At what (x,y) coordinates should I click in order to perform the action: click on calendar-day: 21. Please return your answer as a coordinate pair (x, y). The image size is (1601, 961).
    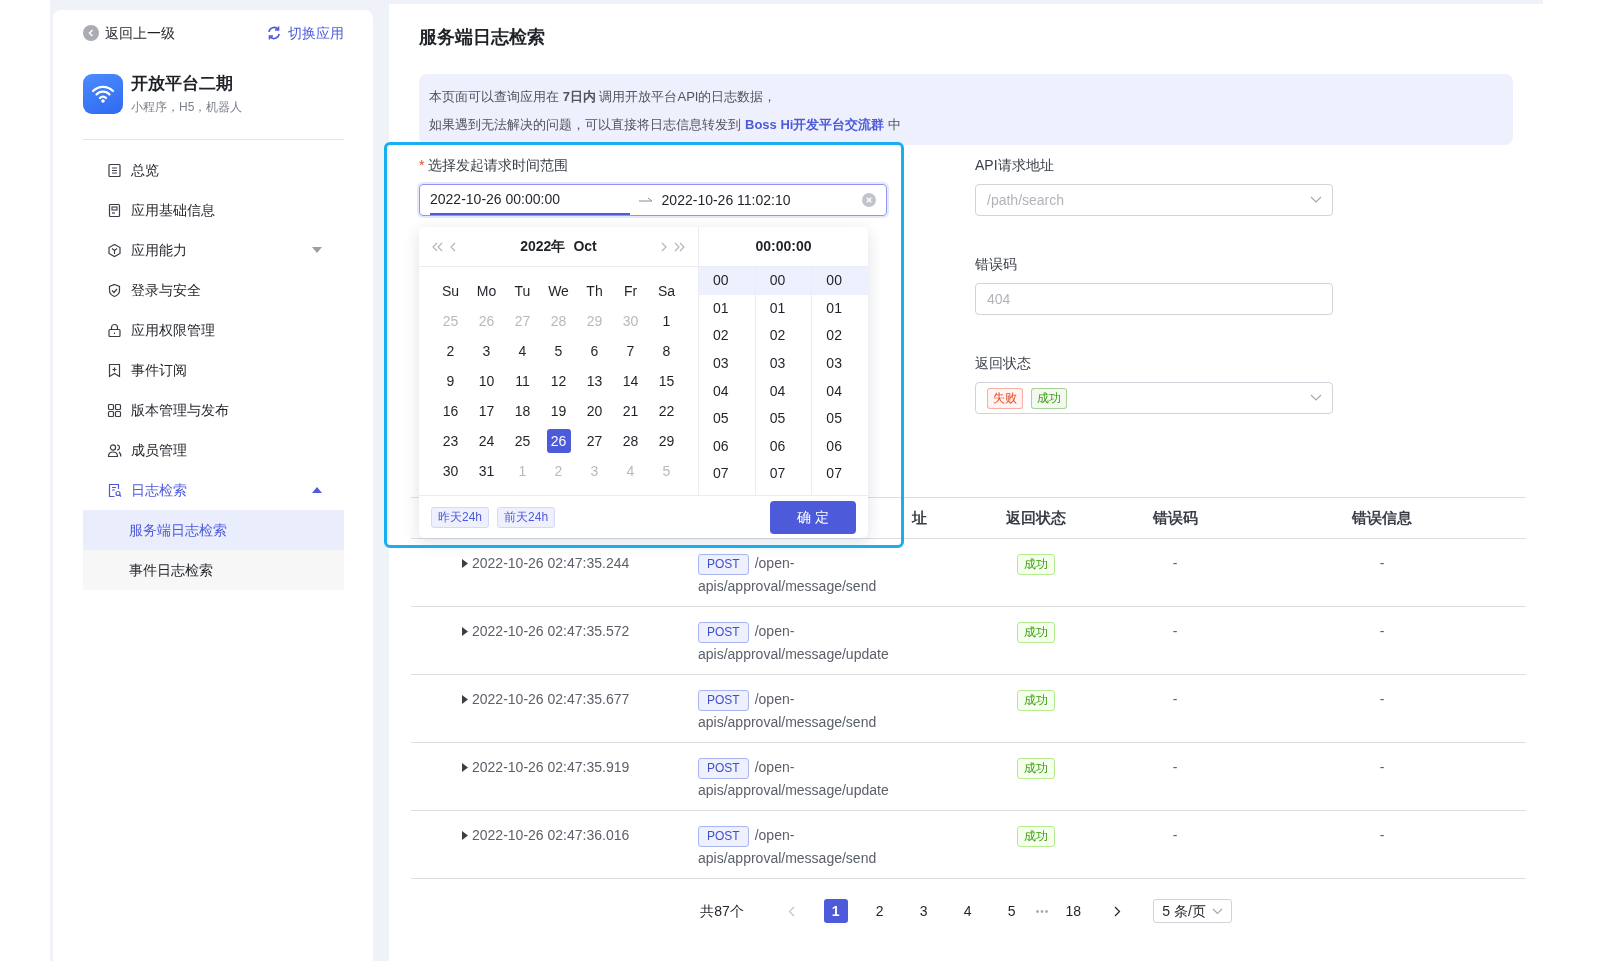
    Looking at the image, I should click on (630, 411).